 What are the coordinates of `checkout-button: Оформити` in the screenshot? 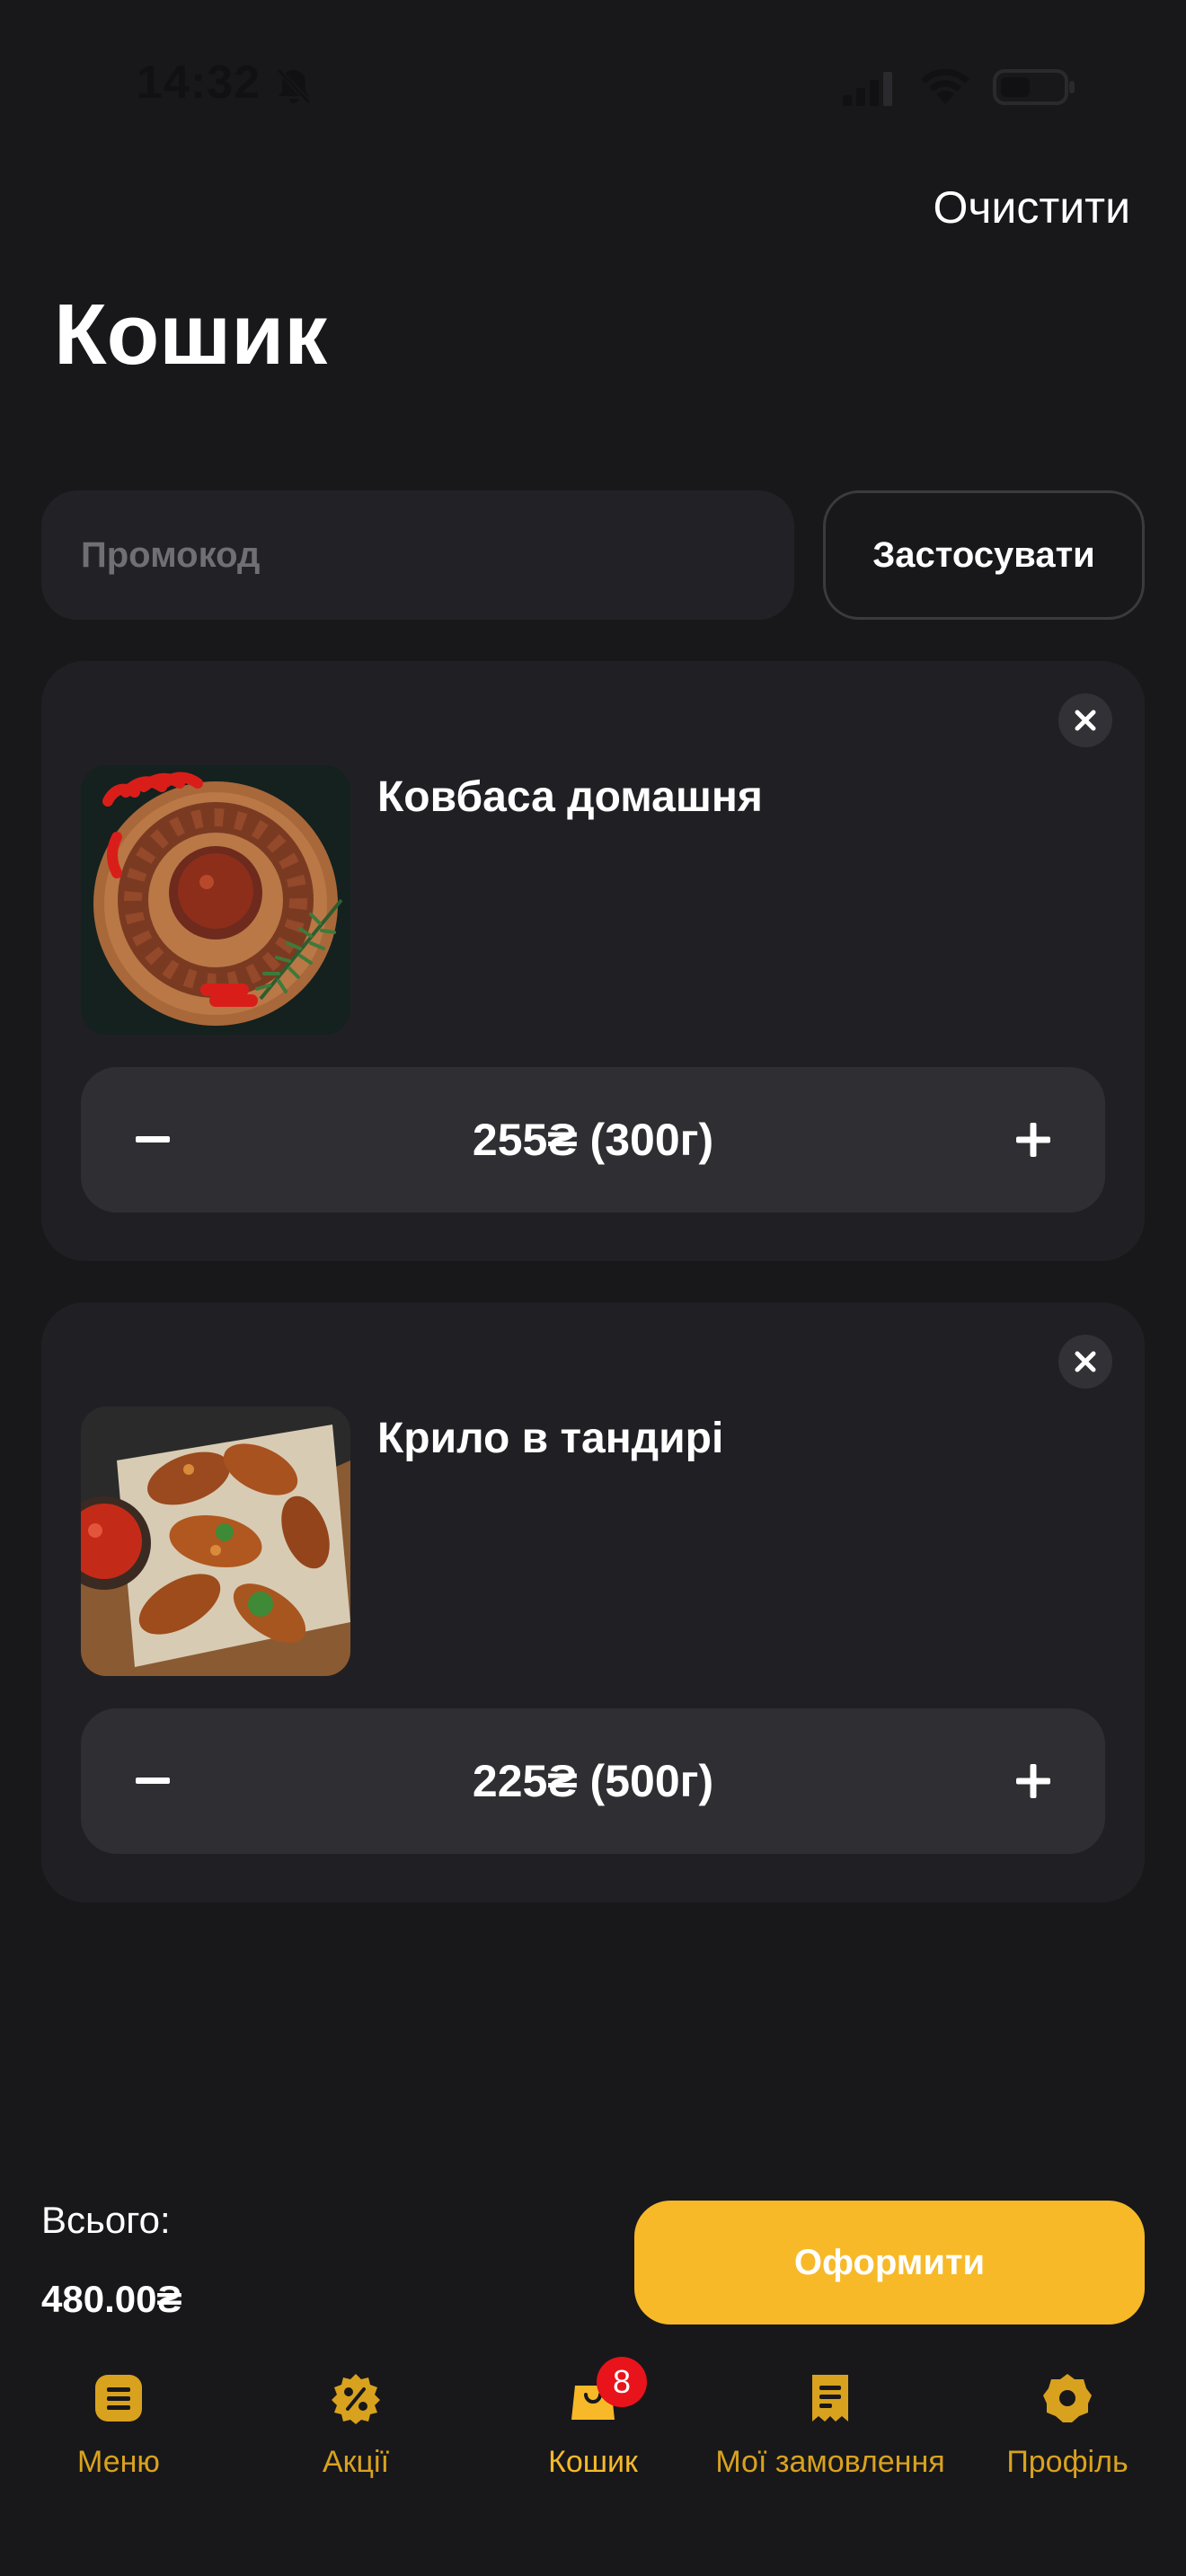 It's located at (889, 2263).